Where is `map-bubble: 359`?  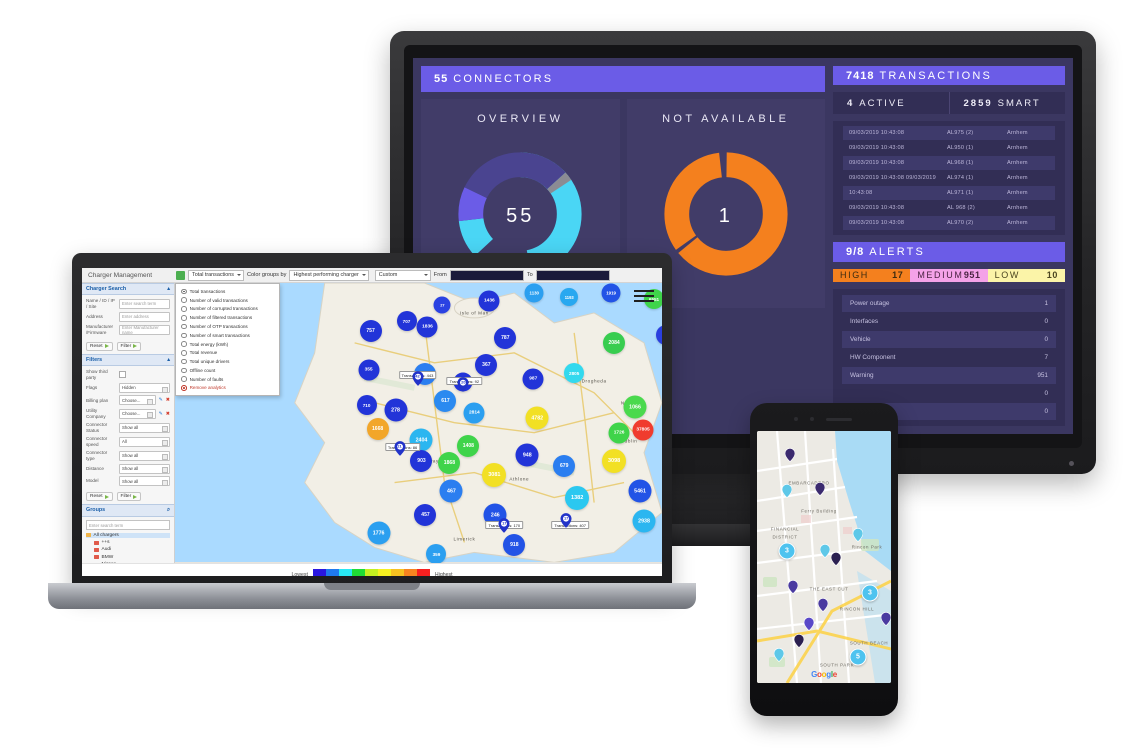
map-bubble: 359 is located at coordinates (436, 553).